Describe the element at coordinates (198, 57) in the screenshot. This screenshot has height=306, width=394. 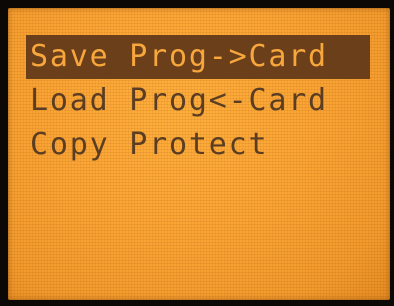
I see `menu-item-save-prog-to-card: Save Prog->Card` at that location.